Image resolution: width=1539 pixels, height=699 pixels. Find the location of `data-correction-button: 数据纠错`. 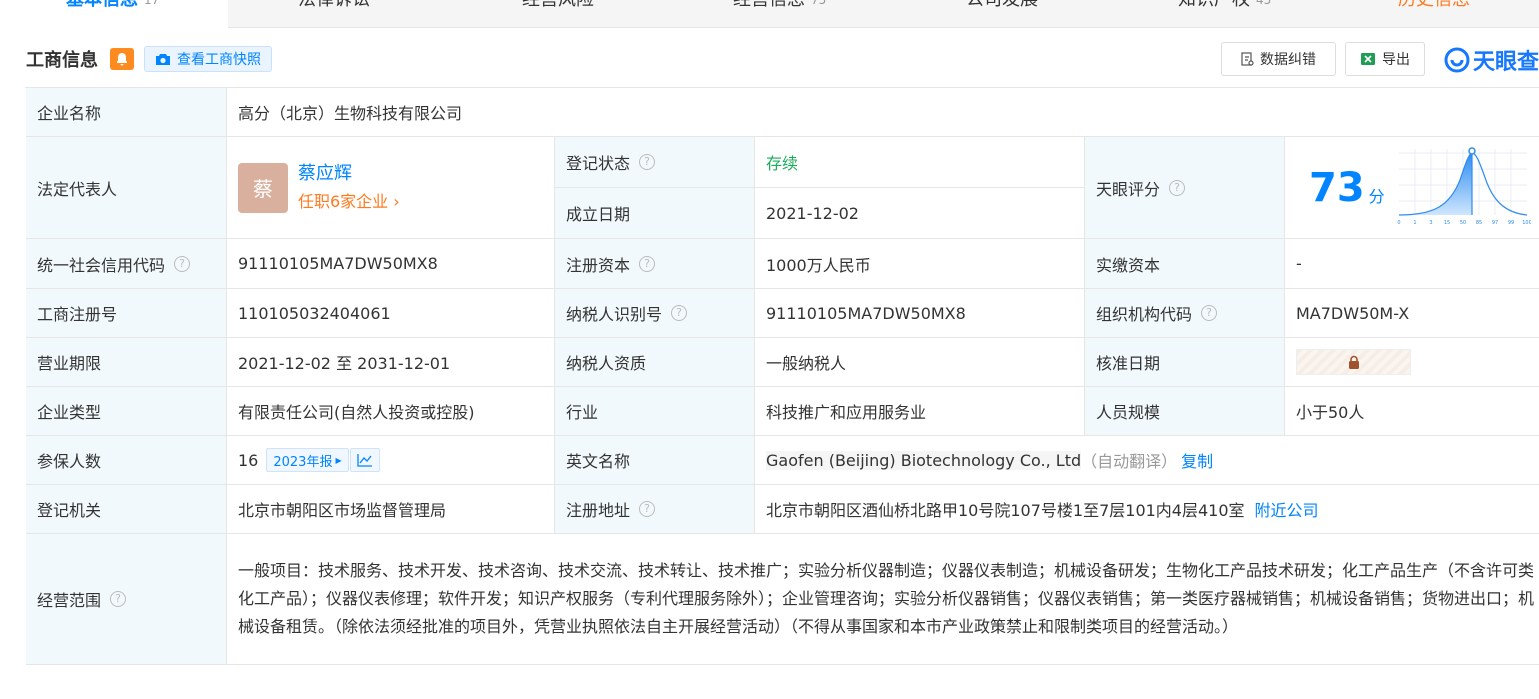

data-correction-button: 数据纠错 is located at coordinates (1278, 59).